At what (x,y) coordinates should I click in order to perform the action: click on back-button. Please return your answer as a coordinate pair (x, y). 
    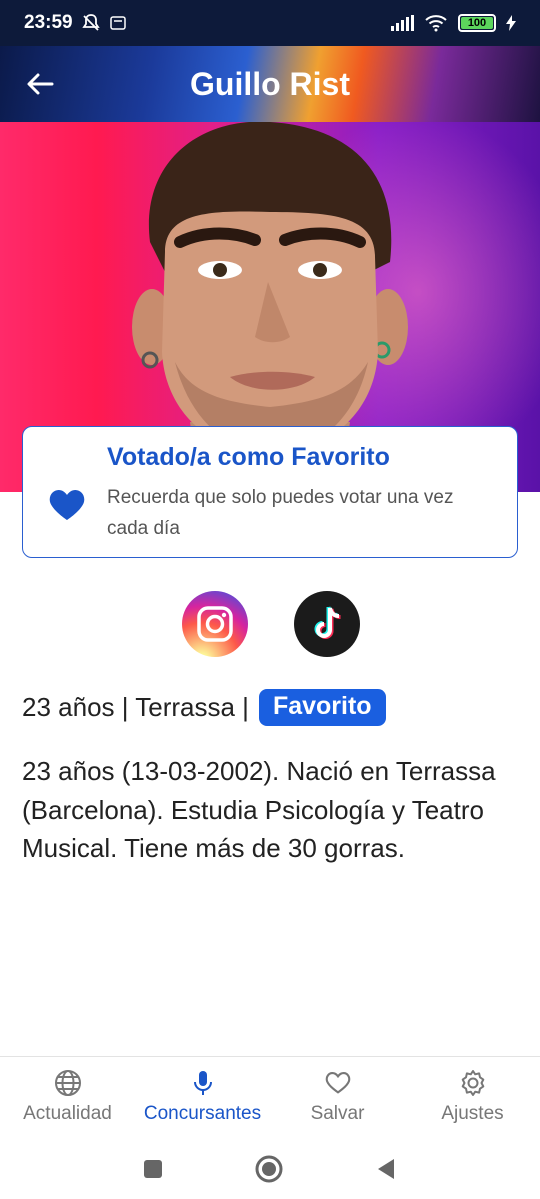
    Looking at the image, I should click on (40, 84).